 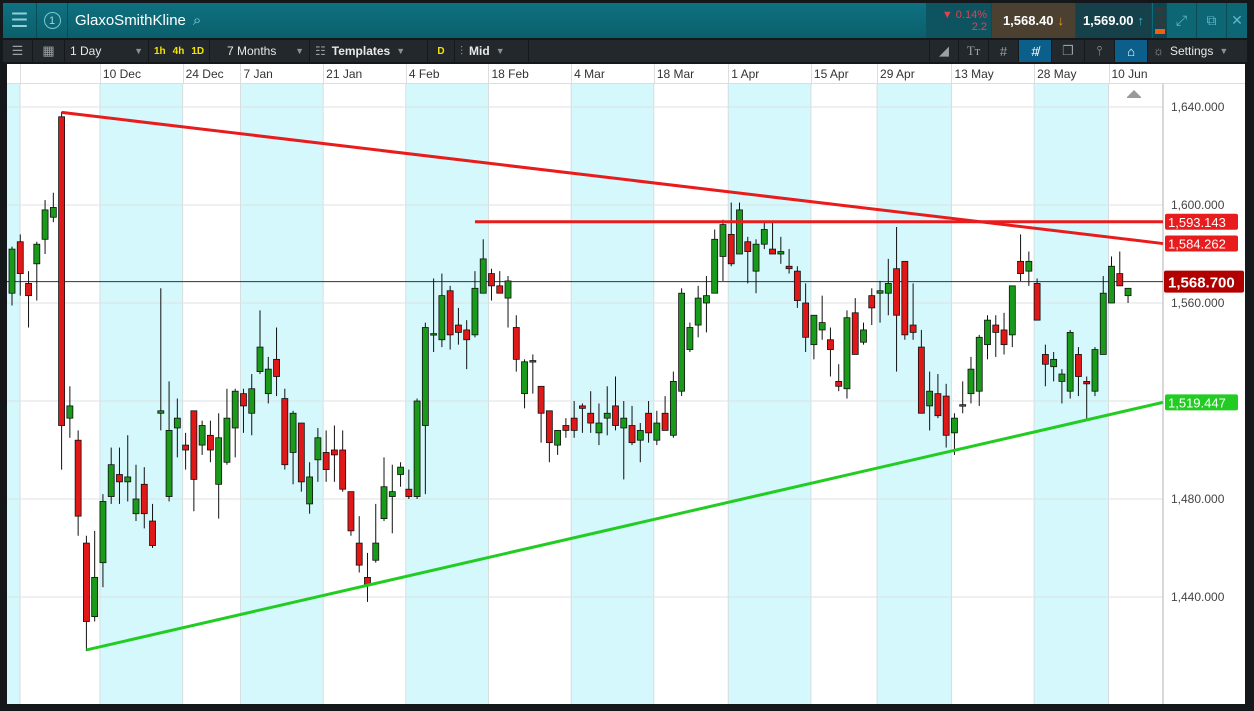 What do you see at coordinates (252, 51) in the screenshot?
I see `range-value: 7 Months` at bounding box center [252, 51].